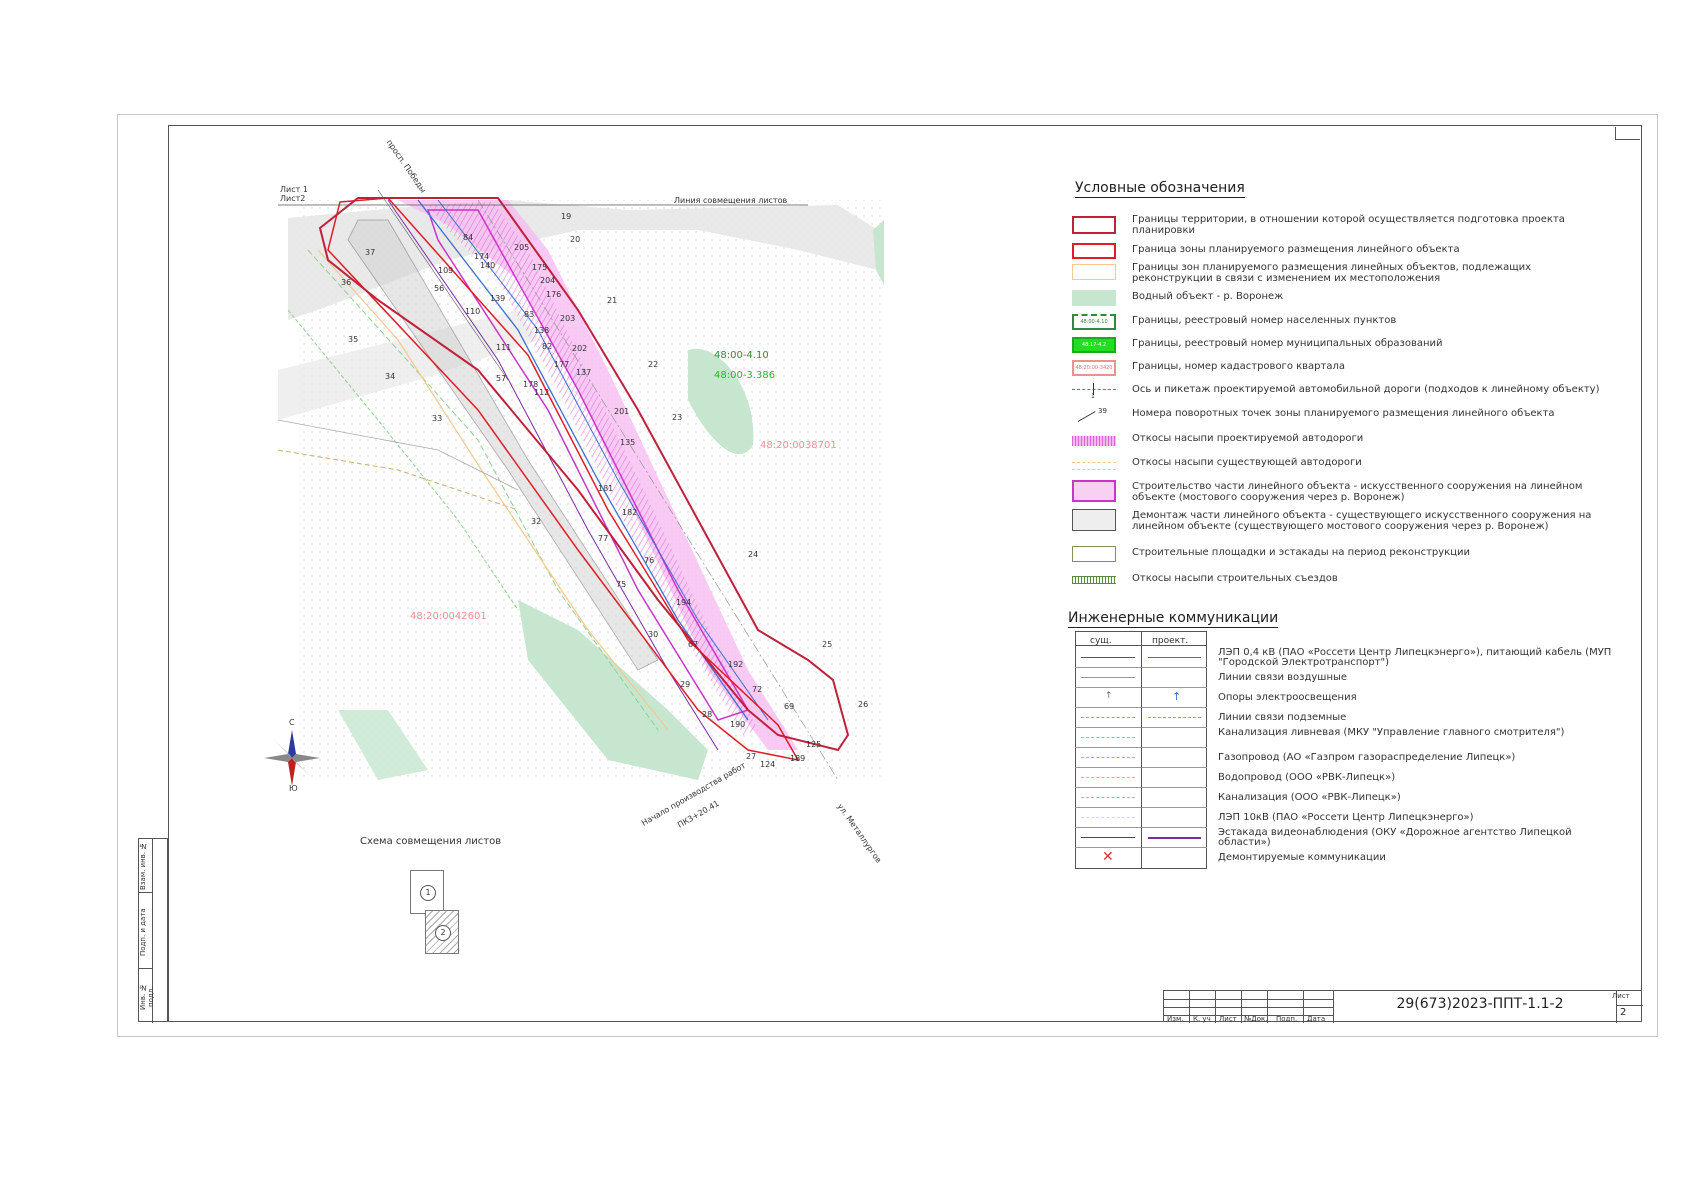 This screenshot has width=1697, height=1200. What do you see at coordinates (294, 189) in the screenshot?
I see `sheet-label: Лист 1` at bounding box center [294, 189].